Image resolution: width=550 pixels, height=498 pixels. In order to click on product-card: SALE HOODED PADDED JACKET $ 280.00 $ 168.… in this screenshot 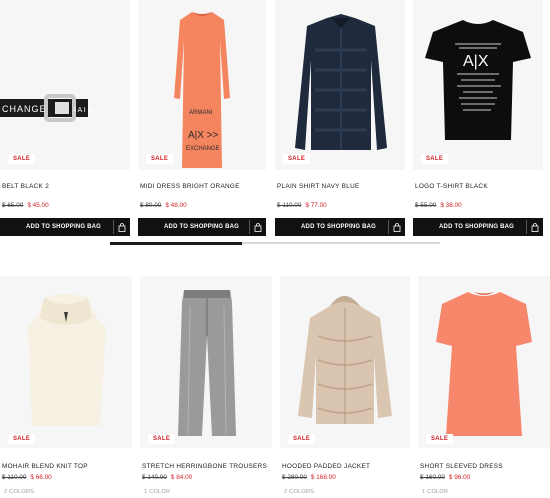, I will do `click(345, 387)`.